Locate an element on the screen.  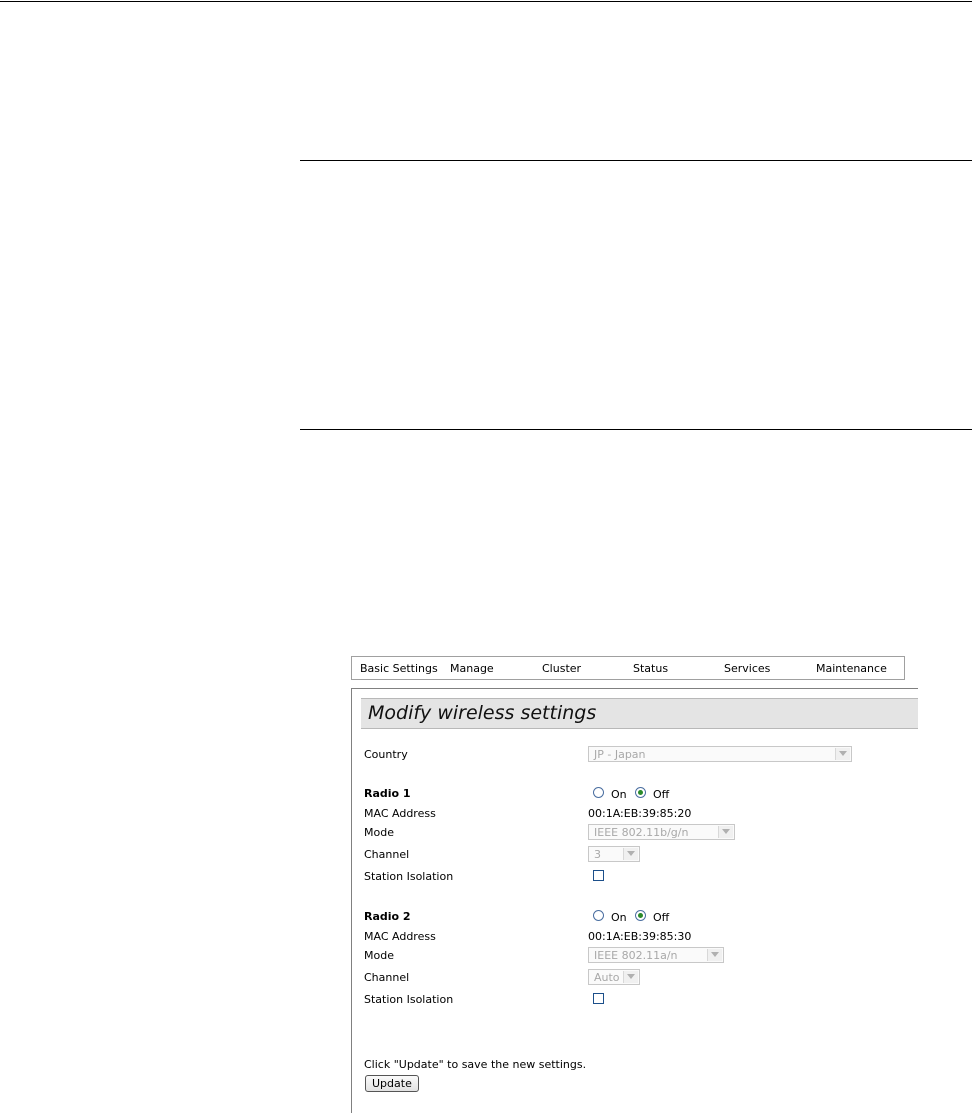
radio2-channel-select: Auto is located at coordinates (614, 977).